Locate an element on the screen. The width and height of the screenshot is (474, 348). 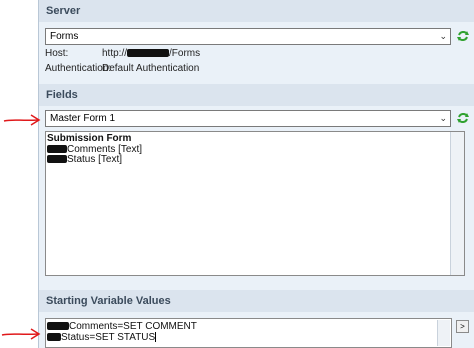
list-item: Status [Text] is located at coordinates (84, 159).